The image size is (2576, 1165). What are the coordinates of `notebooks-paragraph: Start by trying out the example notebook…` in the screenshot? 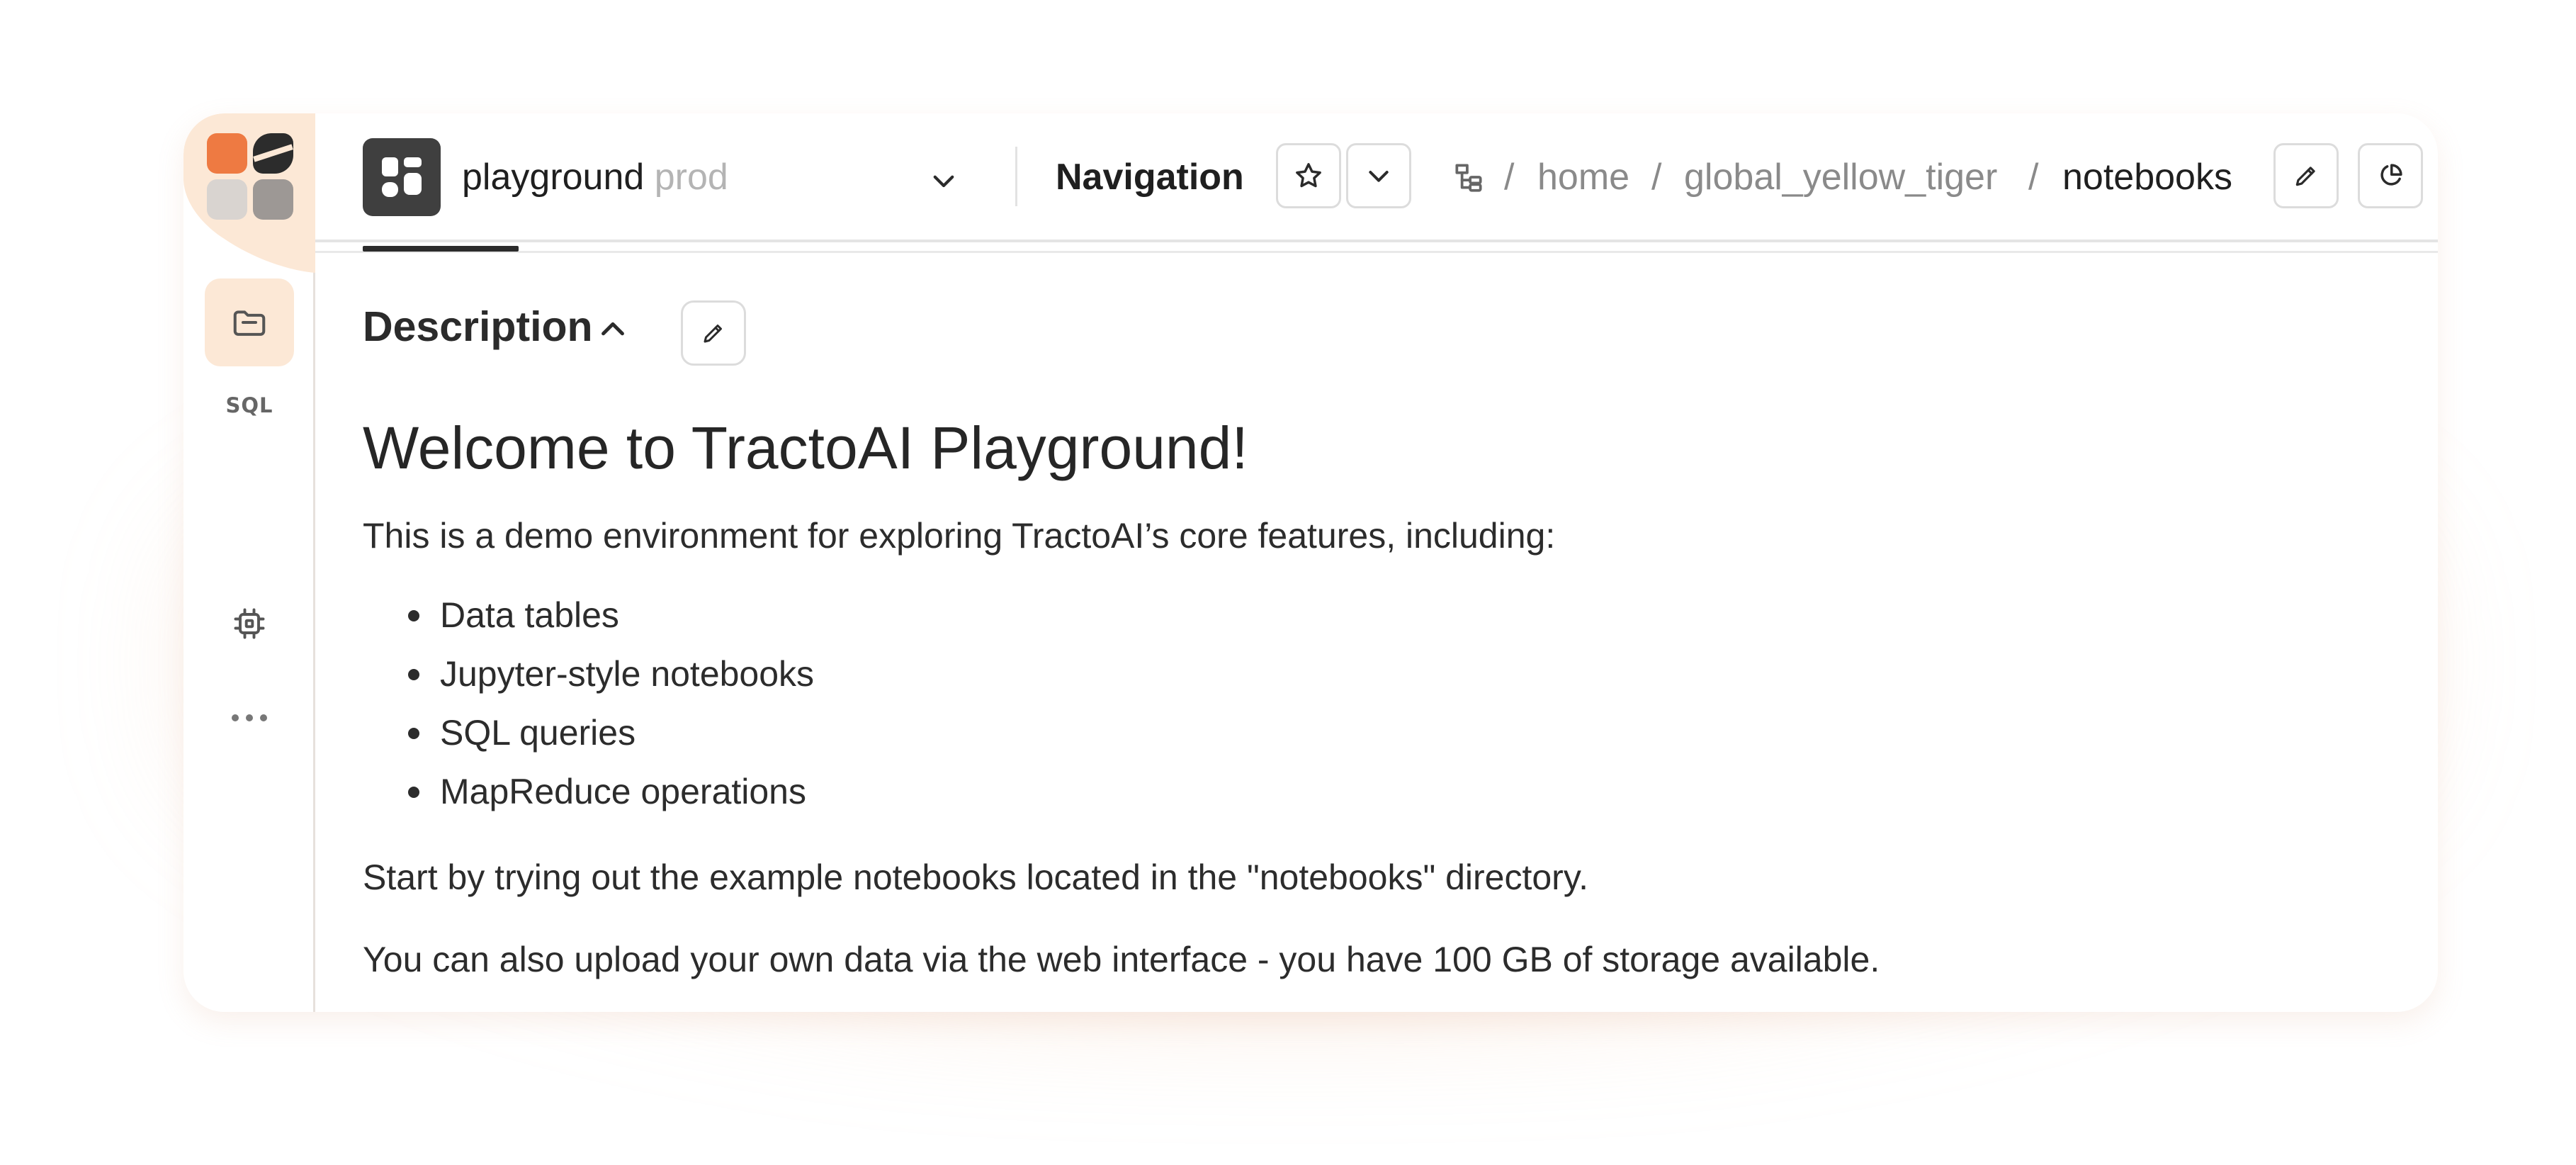 It's located at (976, 877).